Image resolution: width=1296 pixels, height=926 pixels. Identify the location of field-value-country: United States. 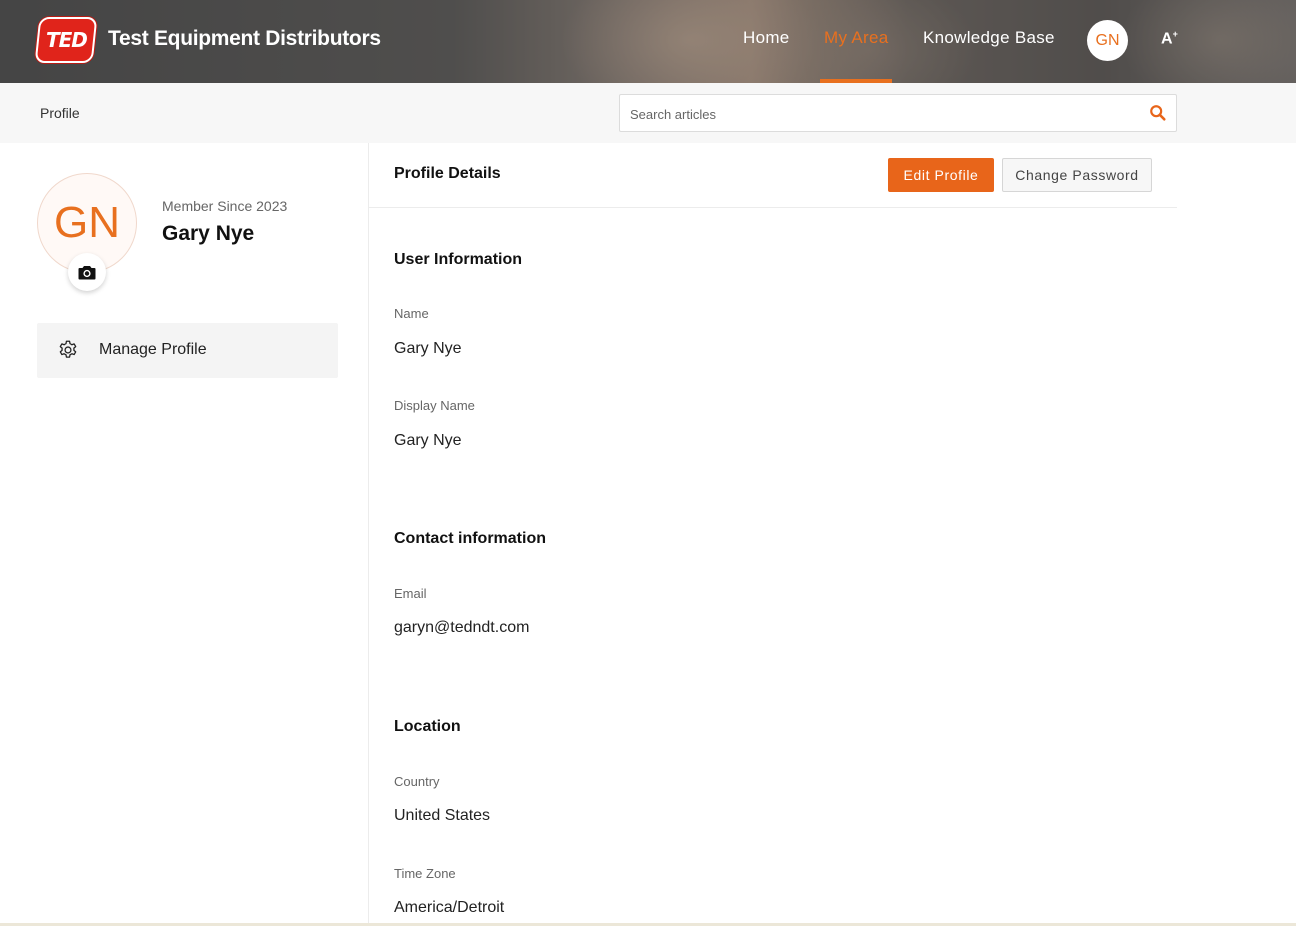
(442, 815).